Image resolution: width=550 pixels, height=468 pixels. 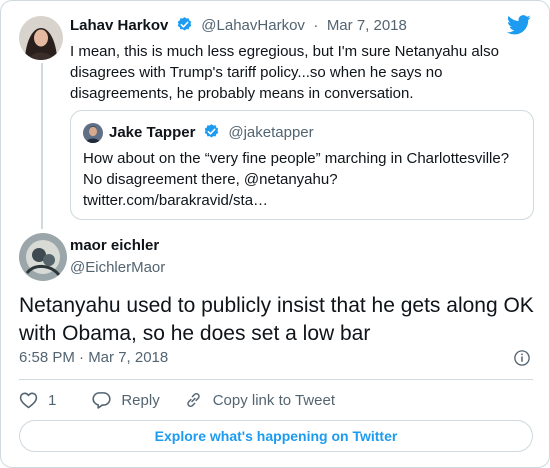 What do you see at coordinates (37, 400) in the screenshot?
I see `like-button: 1` at bounding box center [37, 400].